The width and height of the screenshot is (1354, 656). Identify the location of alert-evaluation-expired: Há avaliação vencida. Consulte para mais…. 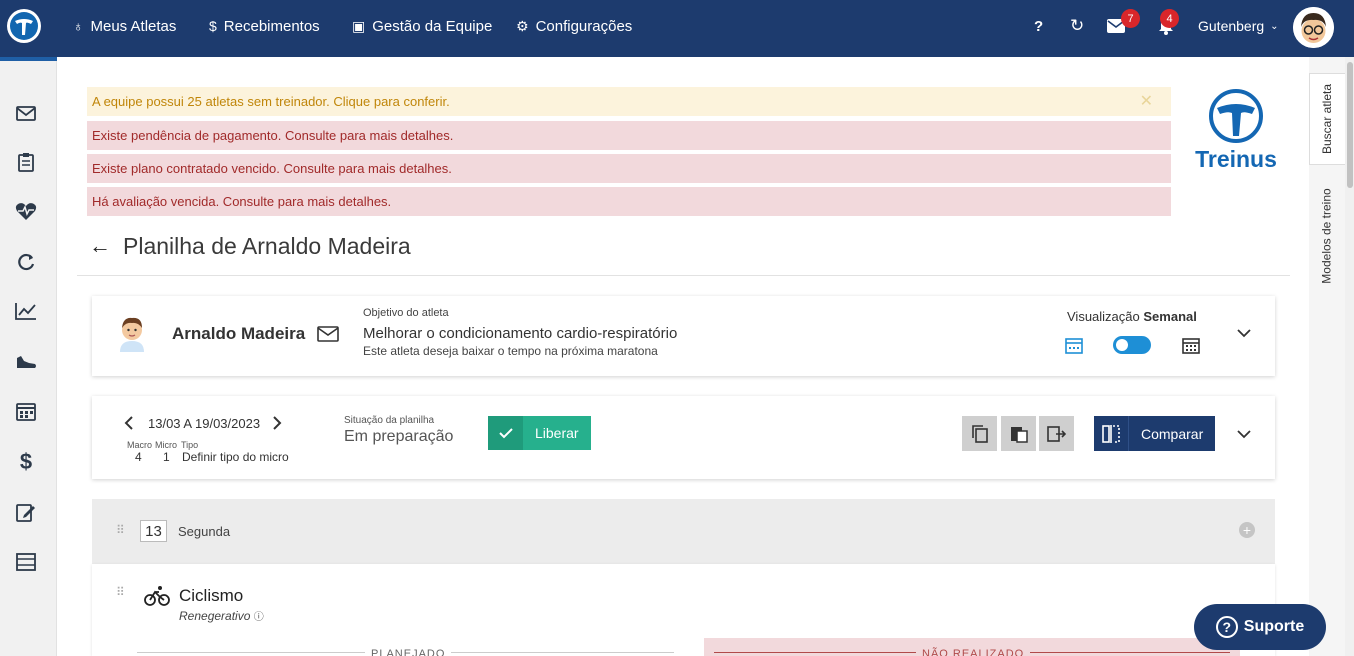
(629, 201).